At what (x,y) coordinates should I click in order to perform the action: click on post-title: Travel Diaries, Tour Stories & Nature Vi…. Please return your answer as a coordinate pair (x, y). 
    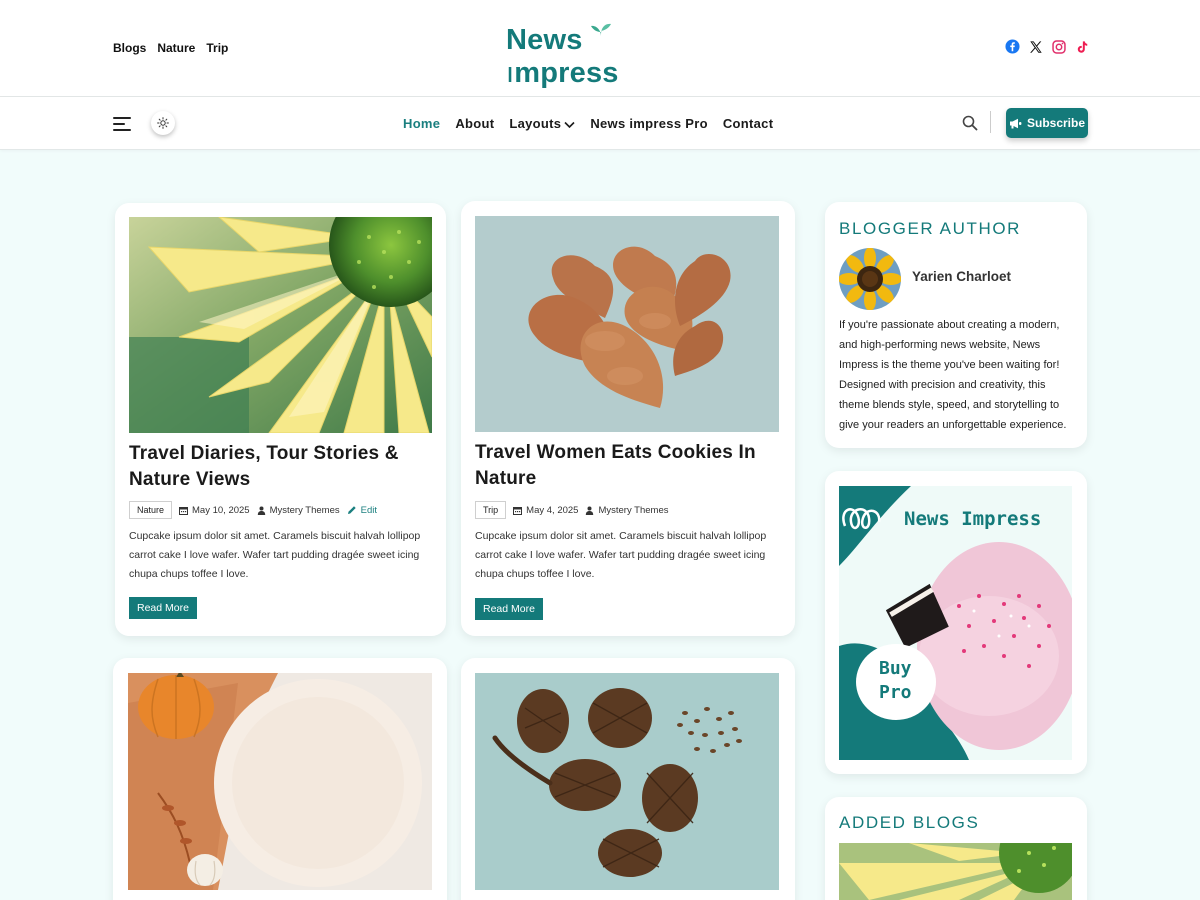
    Looking at the image, I should click on (279, 467).